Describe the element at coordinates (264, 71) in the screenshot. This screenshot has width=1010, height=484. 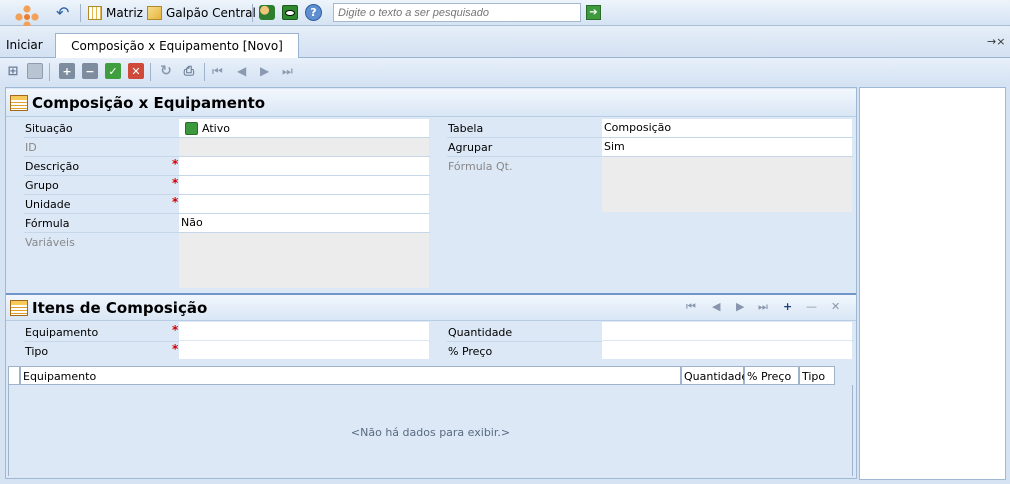
I see `next-icon: ▶` at that location.